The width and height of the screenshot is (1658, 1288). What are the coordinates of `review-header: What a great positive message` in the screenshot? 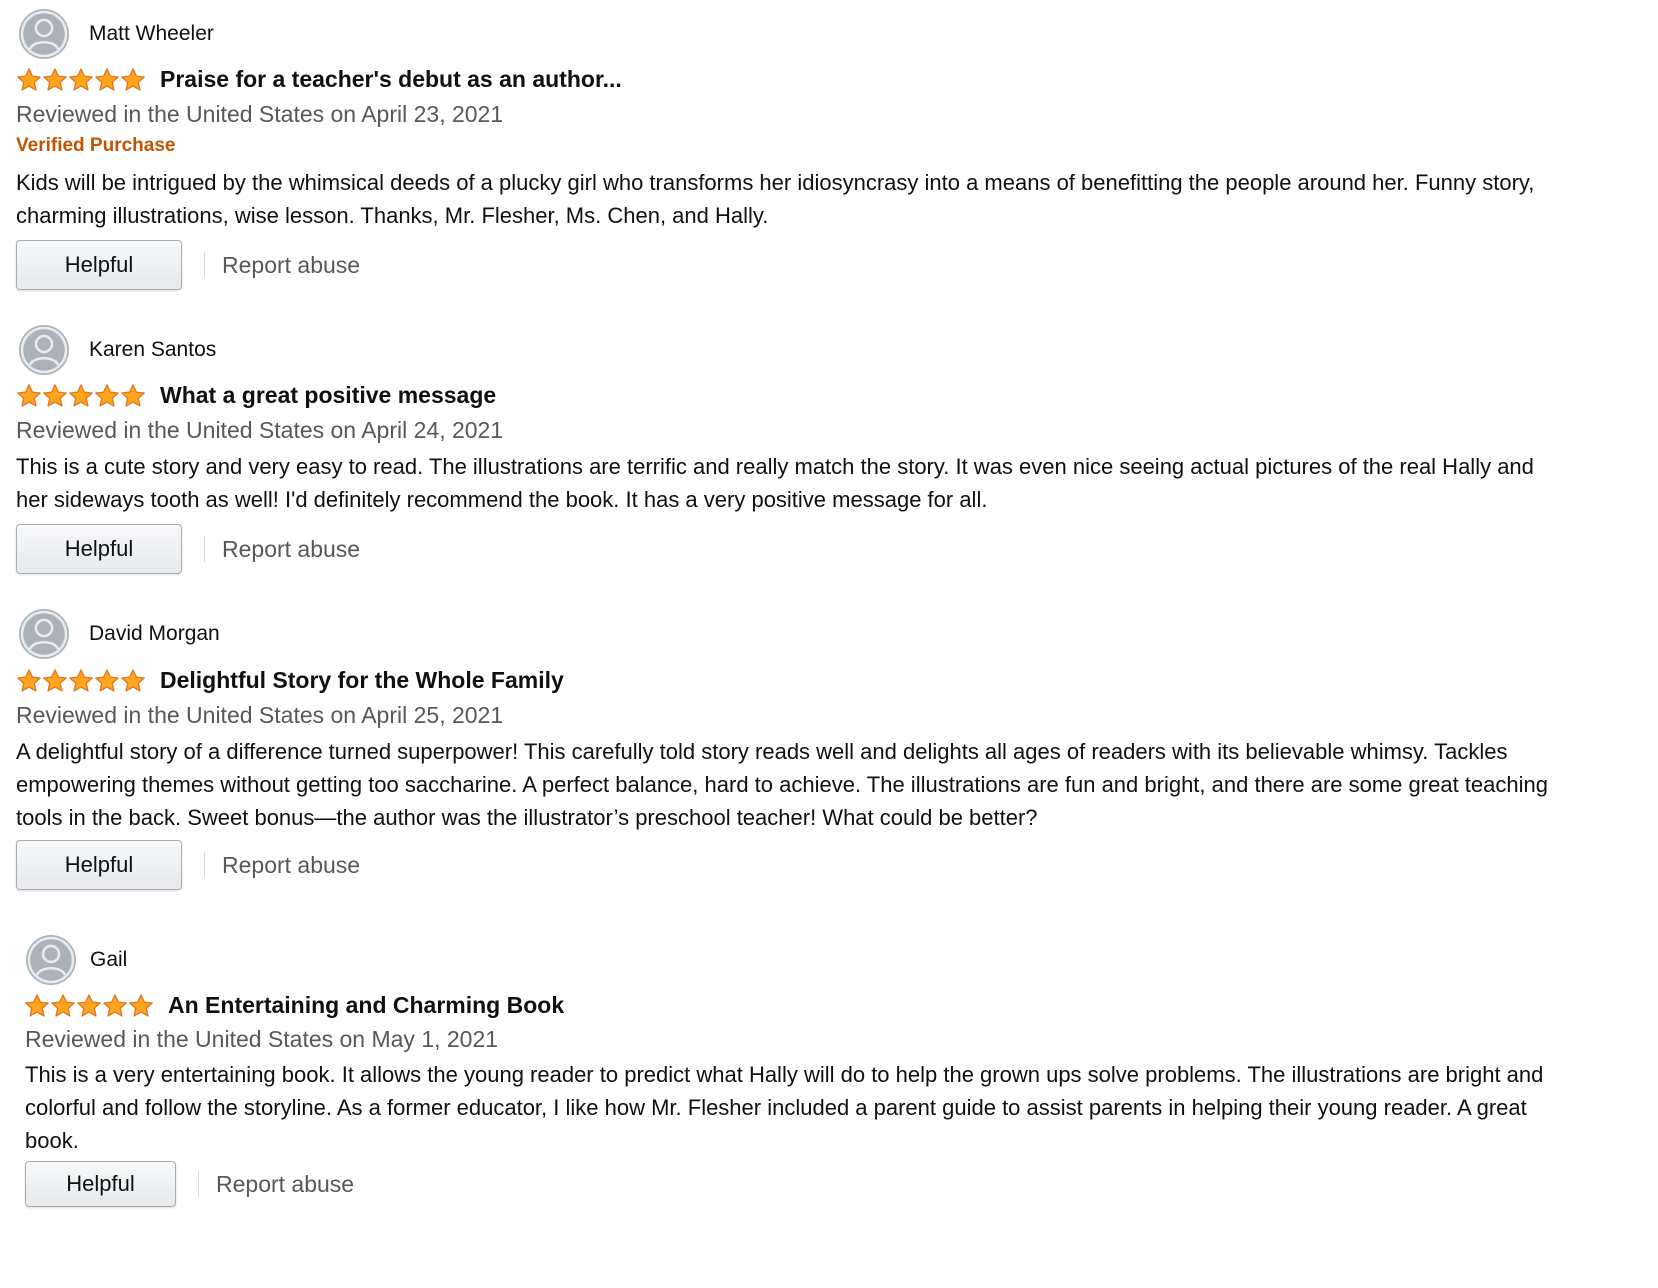 It's located at (256, 395).